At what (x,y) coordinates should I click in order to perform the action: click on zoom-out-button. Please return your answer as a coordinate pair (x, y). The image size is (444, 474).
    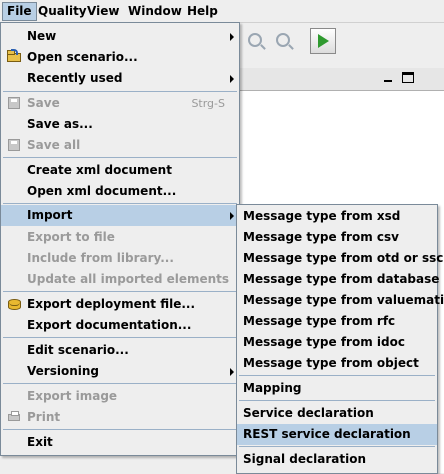
    Looking at the image, I should click on (283, 41).